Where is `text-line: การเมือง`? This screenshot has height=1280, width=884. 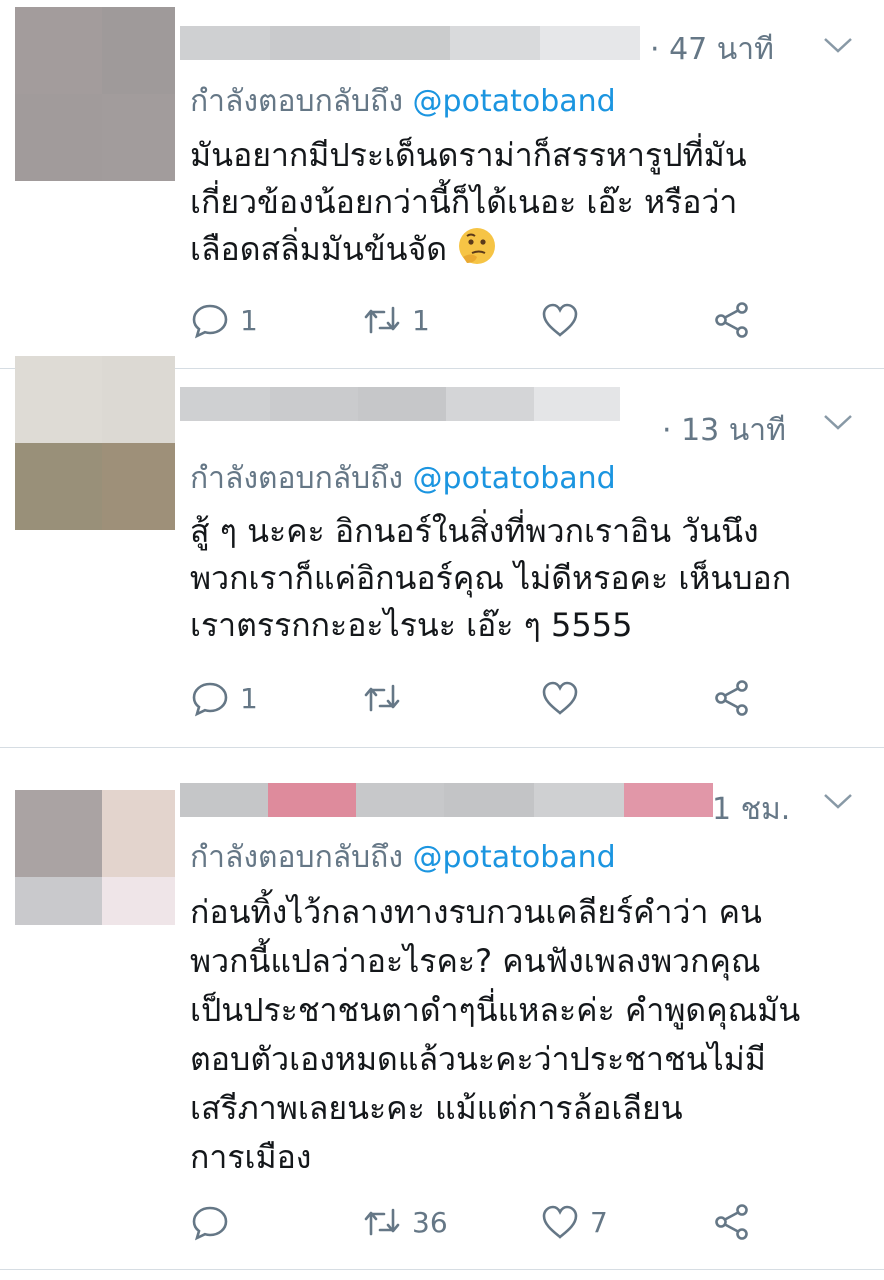
text-line: การเมือง is located at coordinates (251, 1157).